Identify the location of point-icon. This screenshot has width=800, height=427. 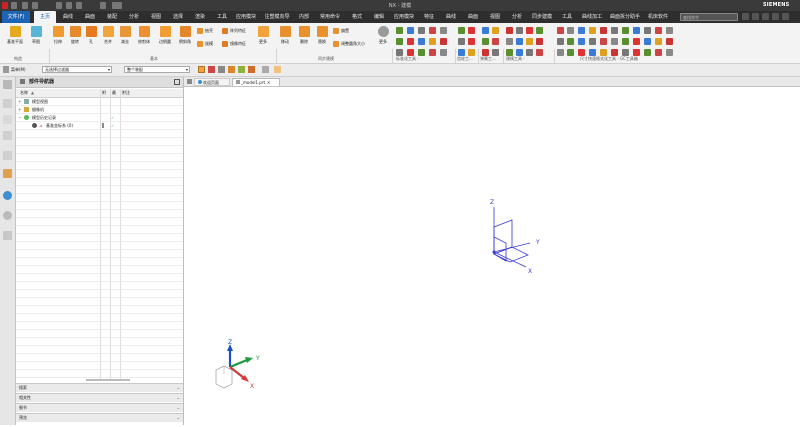
(241, 69).